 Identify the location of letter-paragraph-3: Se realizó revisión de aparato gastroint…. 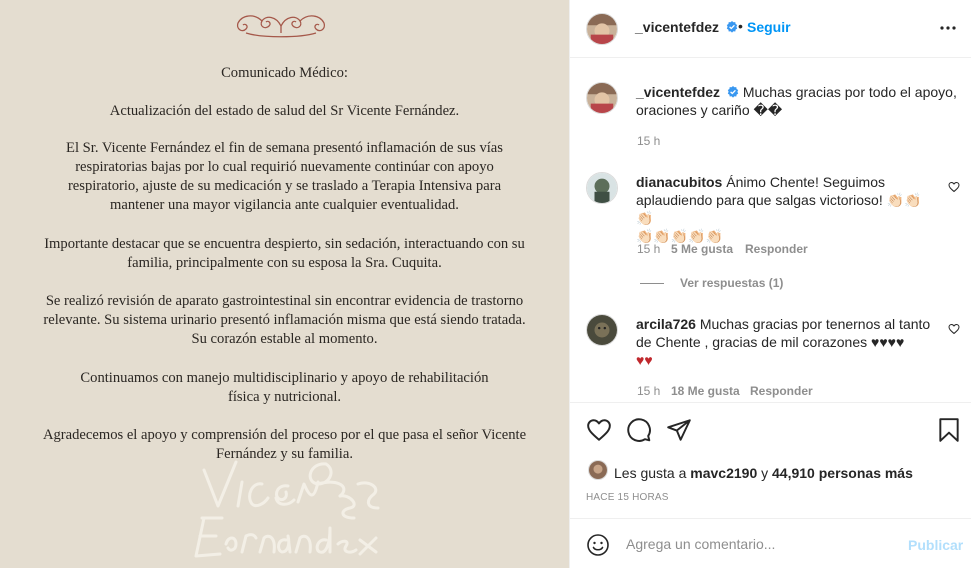
(284, 320).